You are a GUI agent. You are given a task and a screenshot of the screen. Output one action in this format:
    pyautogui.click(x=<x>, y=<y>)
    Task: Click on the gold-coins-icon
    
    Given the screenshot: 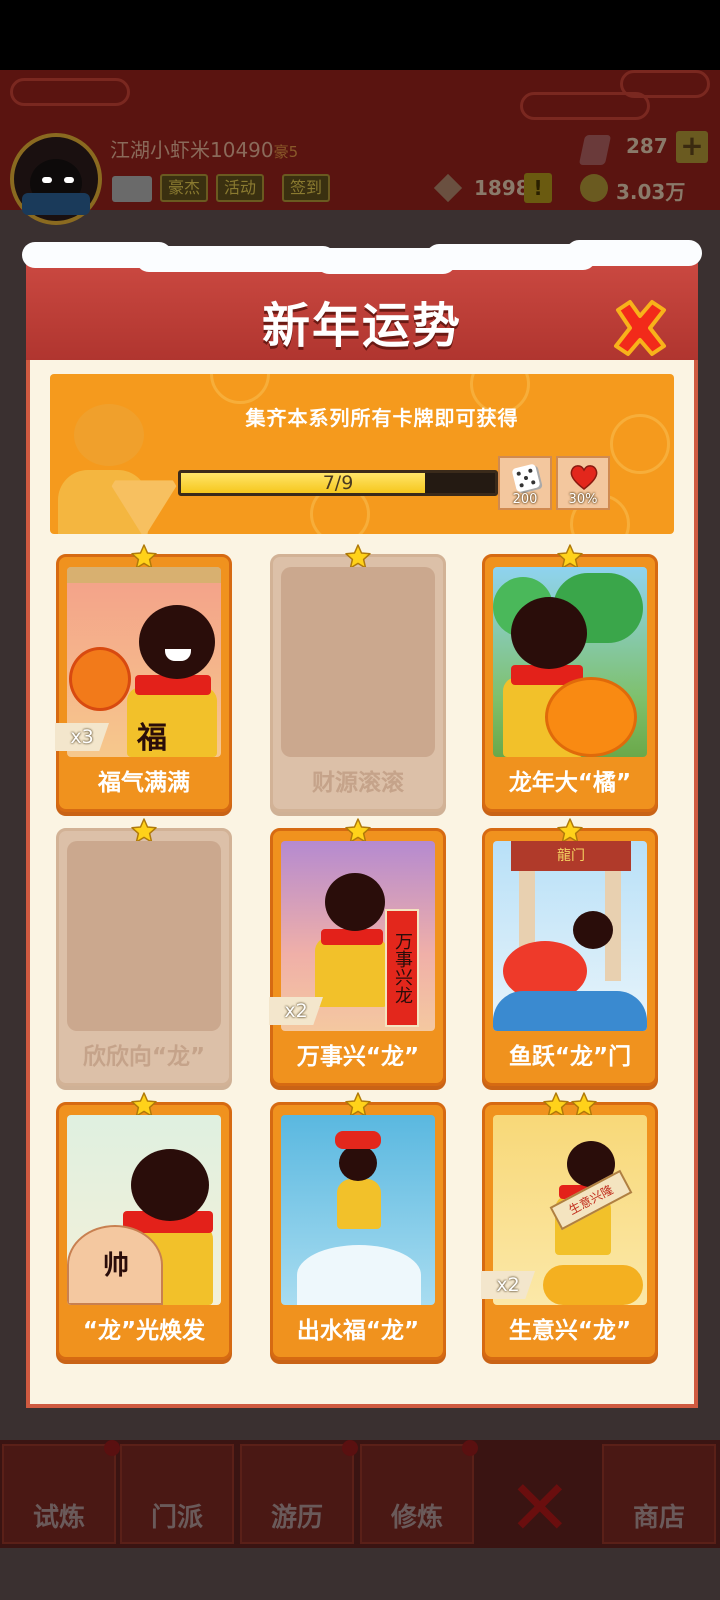 What is the action you would take?
    pyautogui.click(x=593, y=1285)
    